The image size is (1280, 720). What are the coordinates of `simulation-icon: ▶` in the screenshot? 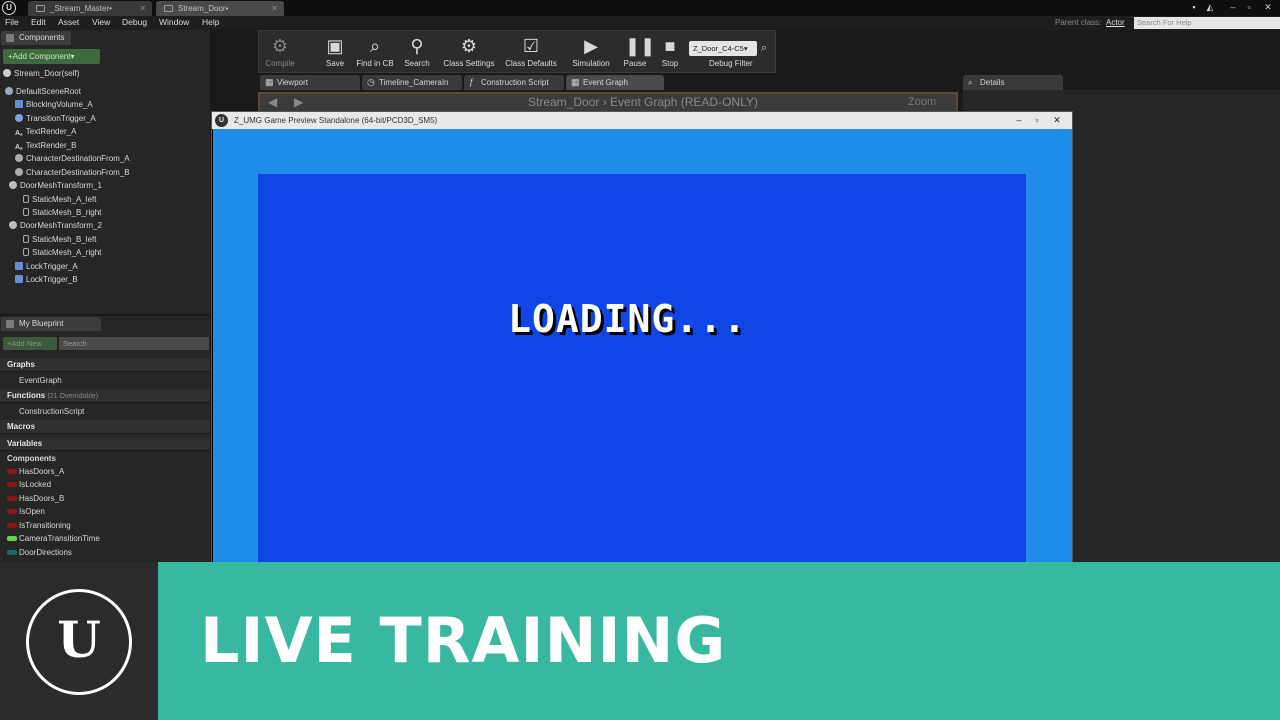 It's located at (591, 46).